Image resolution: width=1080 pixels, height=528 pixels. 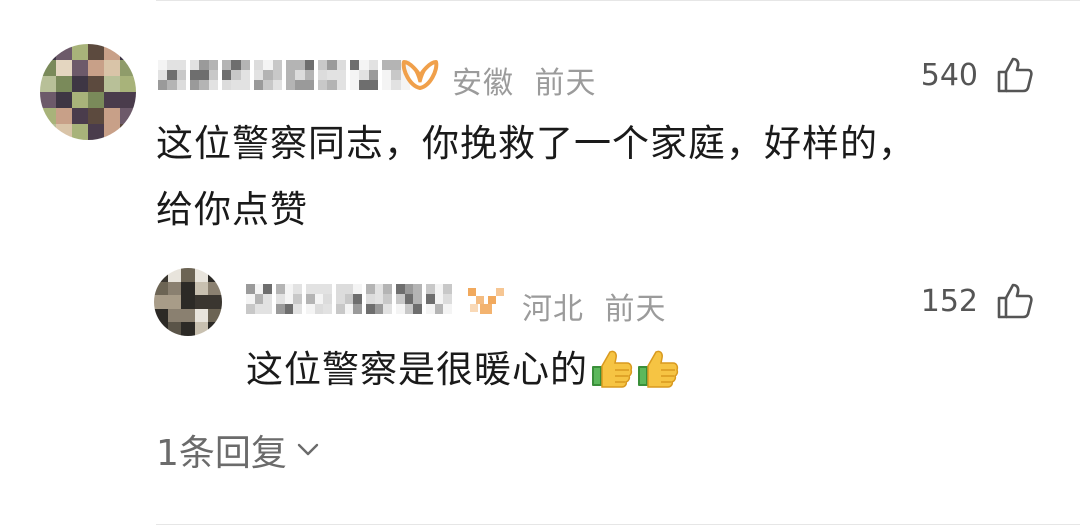 I want to click on vip-badge-icon, so click(x=486, y=301).